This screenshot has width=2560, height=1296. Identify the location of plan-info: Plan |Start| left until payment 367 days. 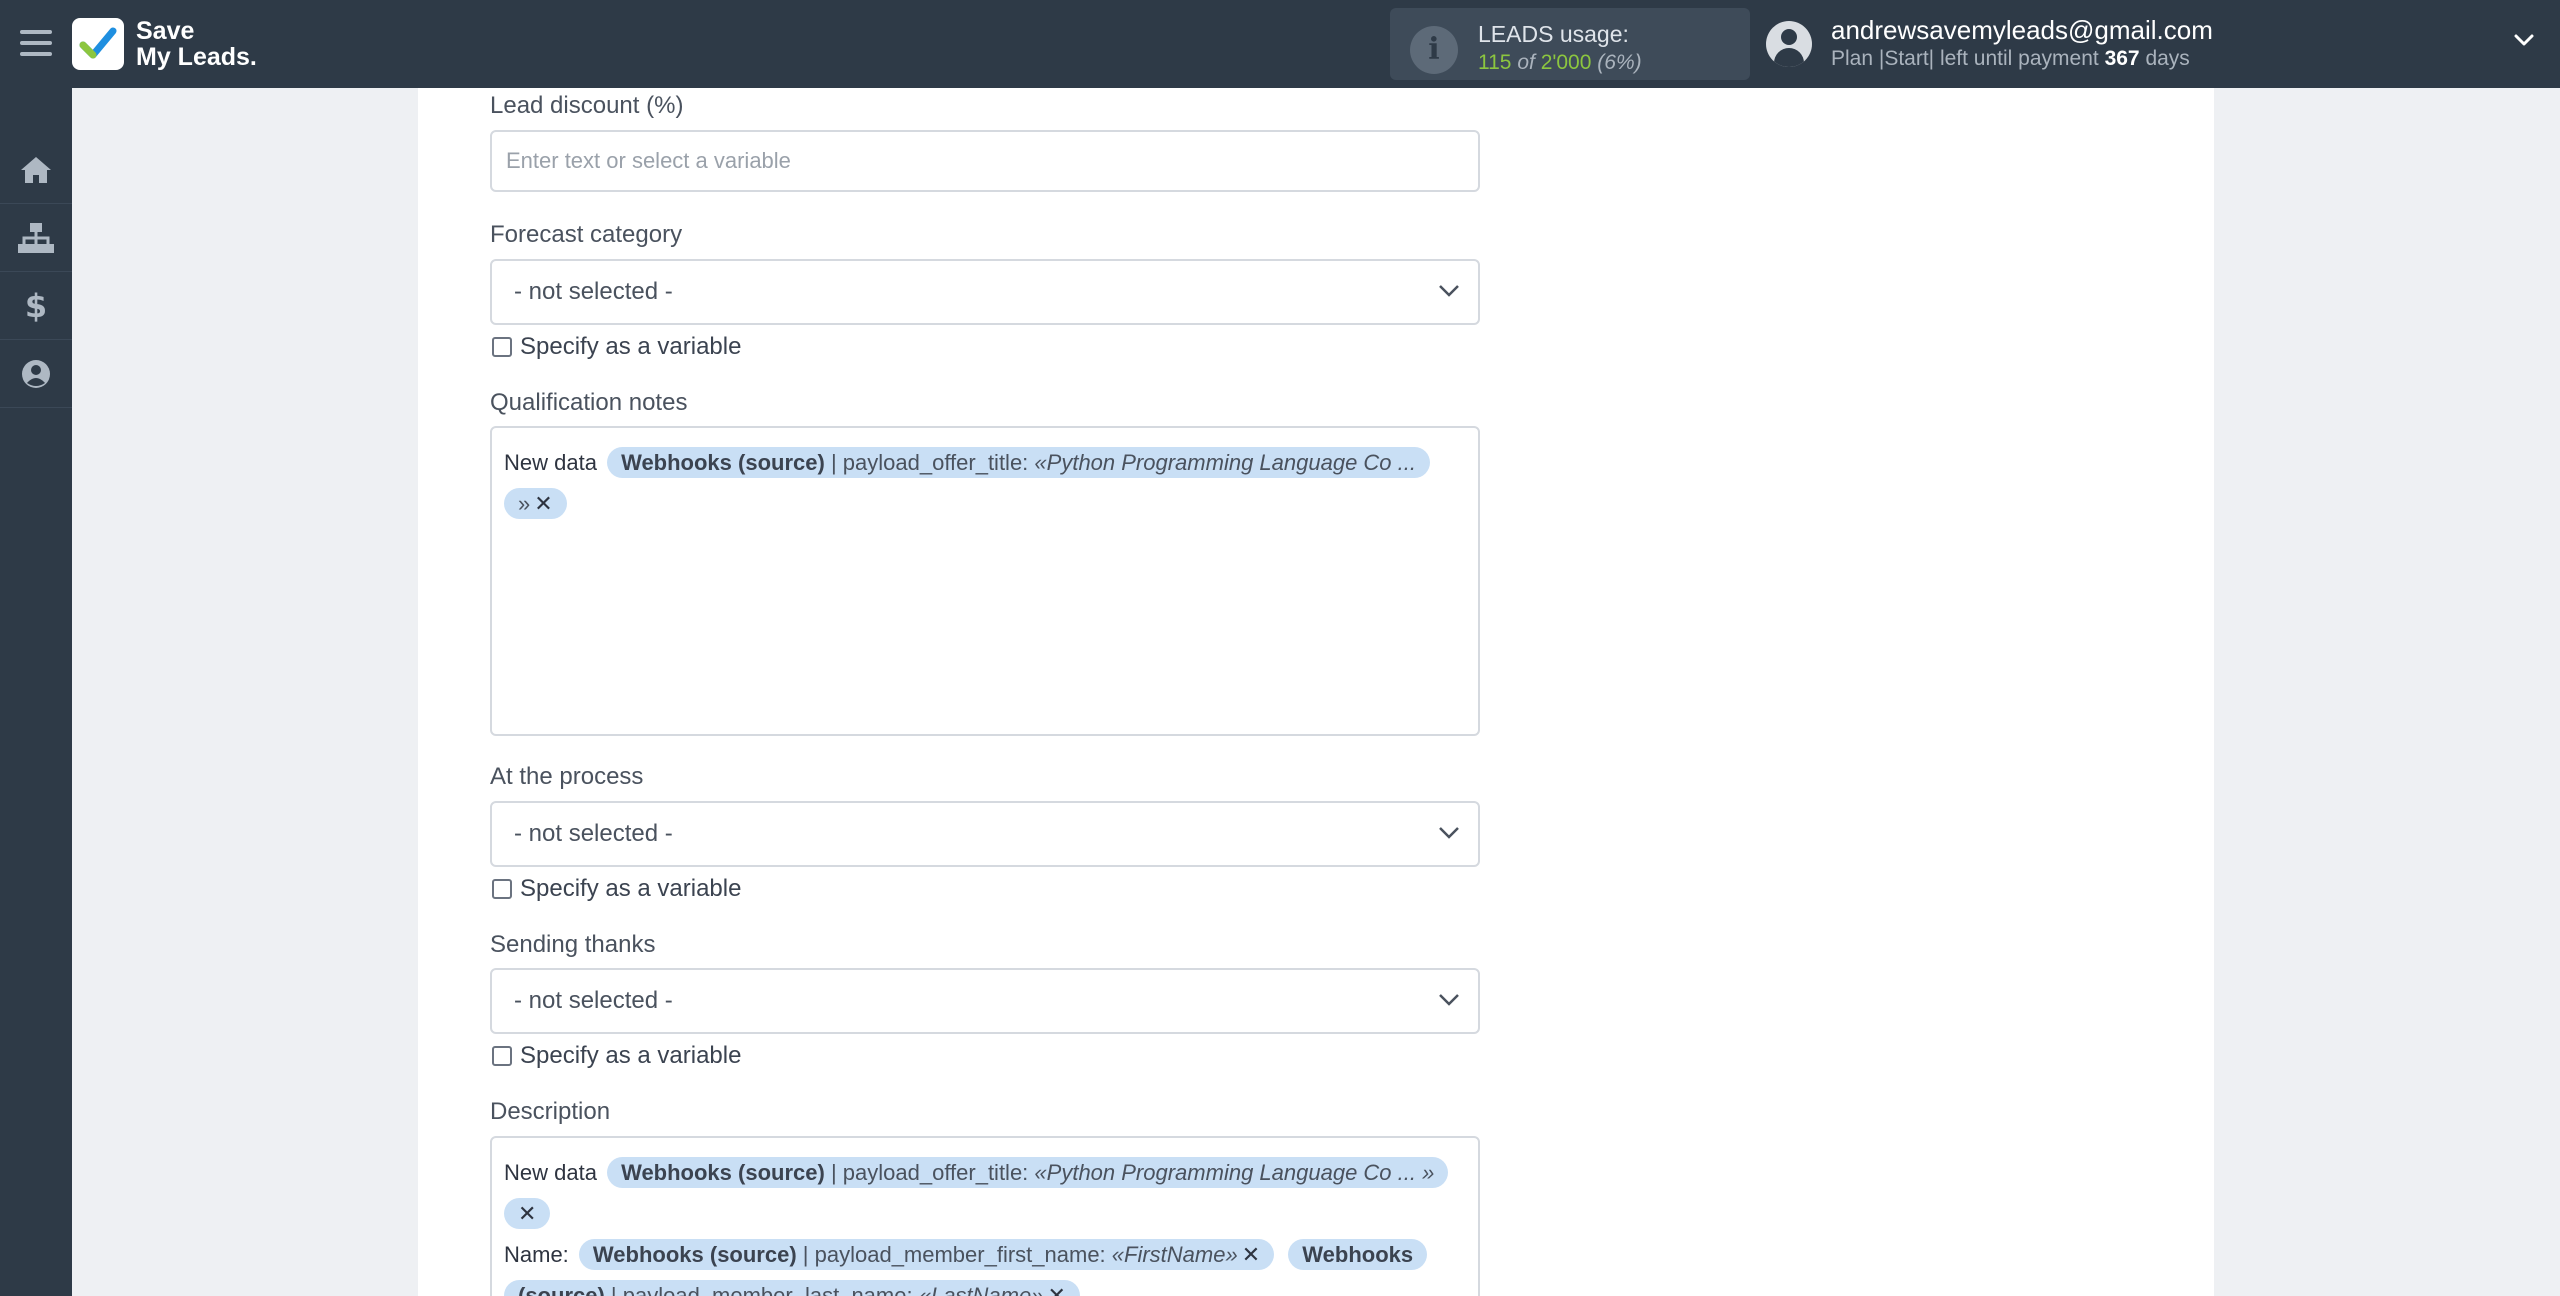
(2010, 58).